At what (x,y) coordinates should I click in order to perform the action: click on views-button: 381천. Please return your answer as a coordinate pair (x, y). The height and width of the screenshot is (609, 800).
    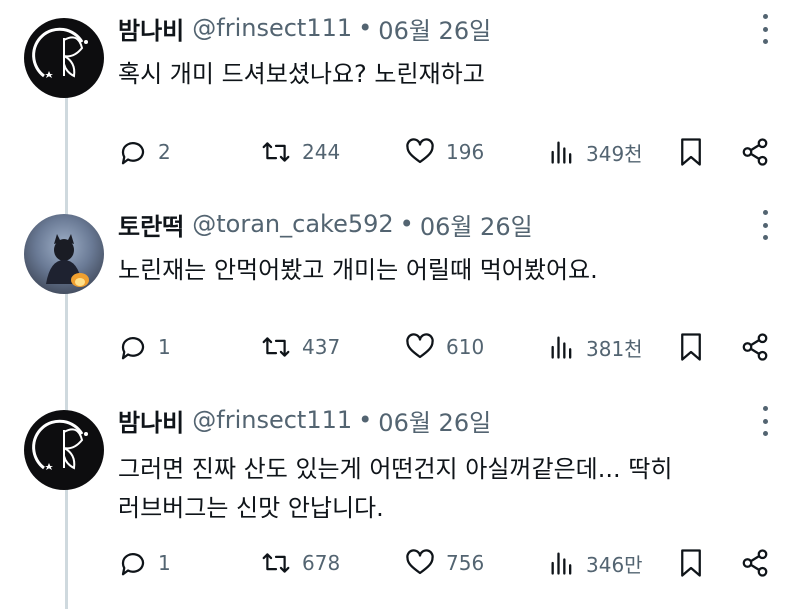
    Looking at the image, I should click on (595, 347).